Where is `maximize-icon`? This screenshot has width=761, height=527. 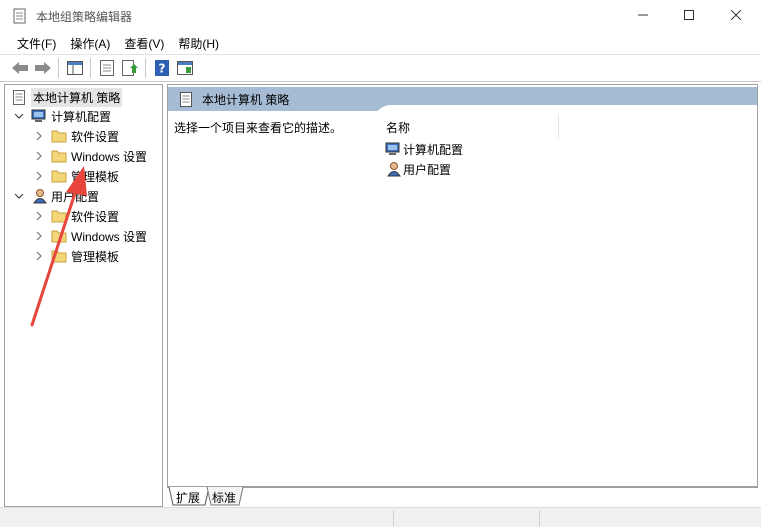 maximize-icon is located at coordinates (689, 15).